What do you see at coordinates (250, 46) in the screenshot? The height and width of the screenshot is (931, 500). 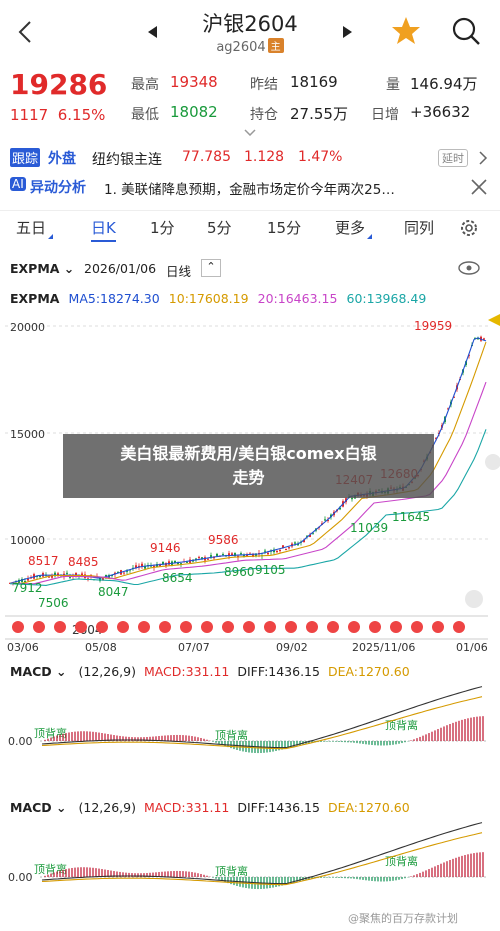 I see `contract-code: ag2604 主` at bounding box center [250, 46].